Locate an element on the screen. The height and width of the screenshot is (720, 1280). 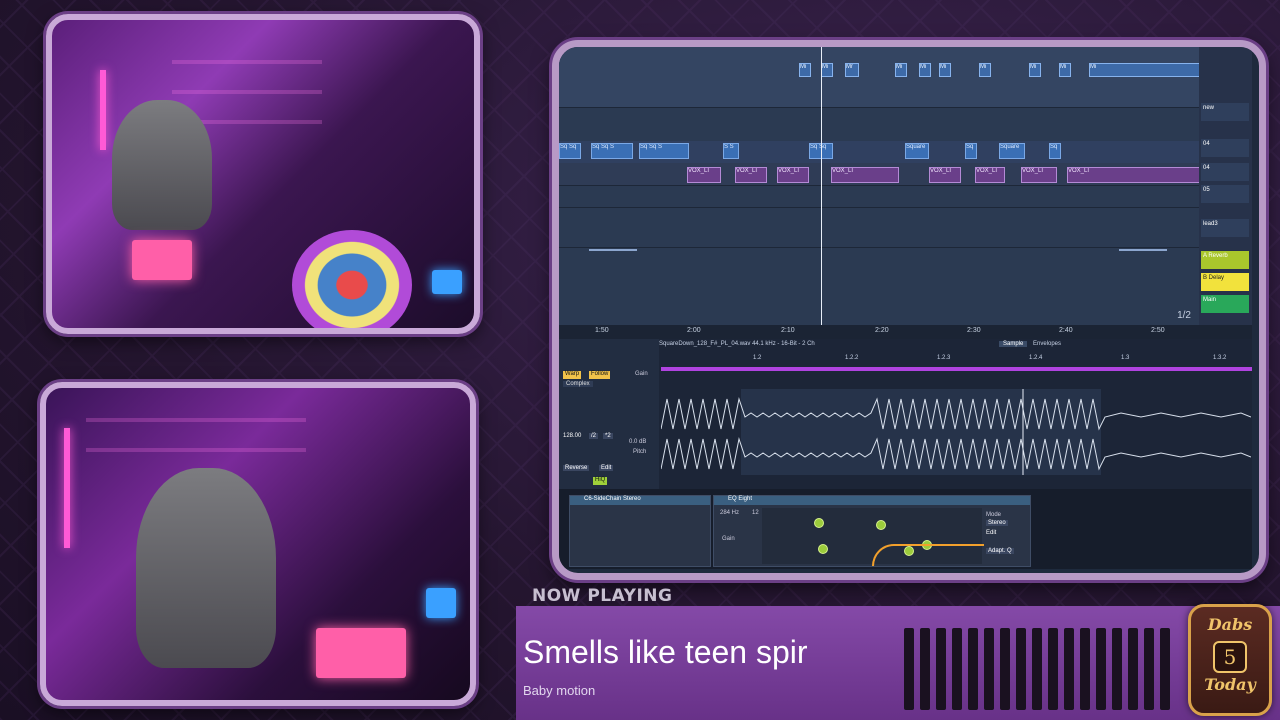
ruler-tick: 2:00 is located at coordinates (694, 330).